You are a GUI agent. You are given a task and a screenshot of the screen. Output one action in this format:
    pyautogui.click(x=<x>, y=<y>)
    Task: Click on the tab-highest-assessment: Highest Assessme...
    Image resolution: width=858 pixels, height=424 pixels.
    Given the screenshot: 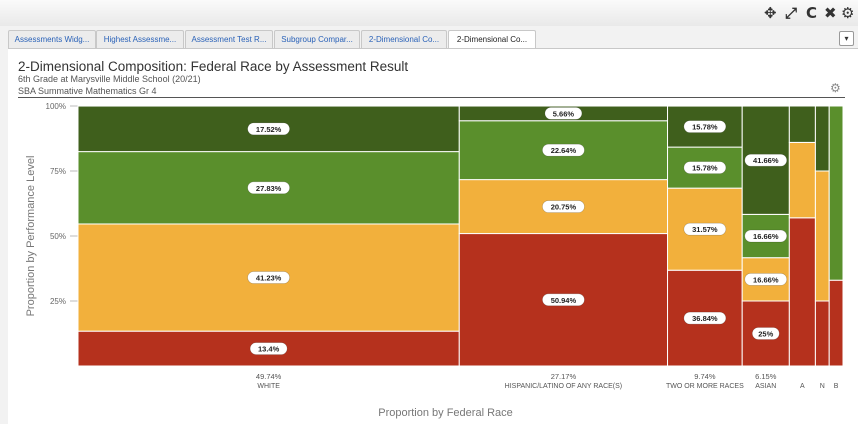 What is the action you would take?
    pyautogui.click(x=140, y=39)
    